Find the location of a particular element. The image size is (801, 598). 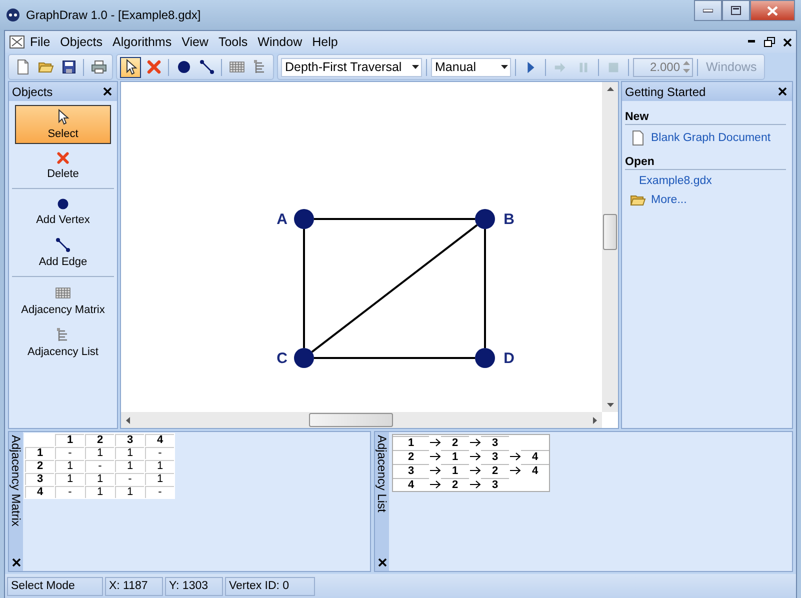

app-logo-icon is located at coordinates (13, 15).